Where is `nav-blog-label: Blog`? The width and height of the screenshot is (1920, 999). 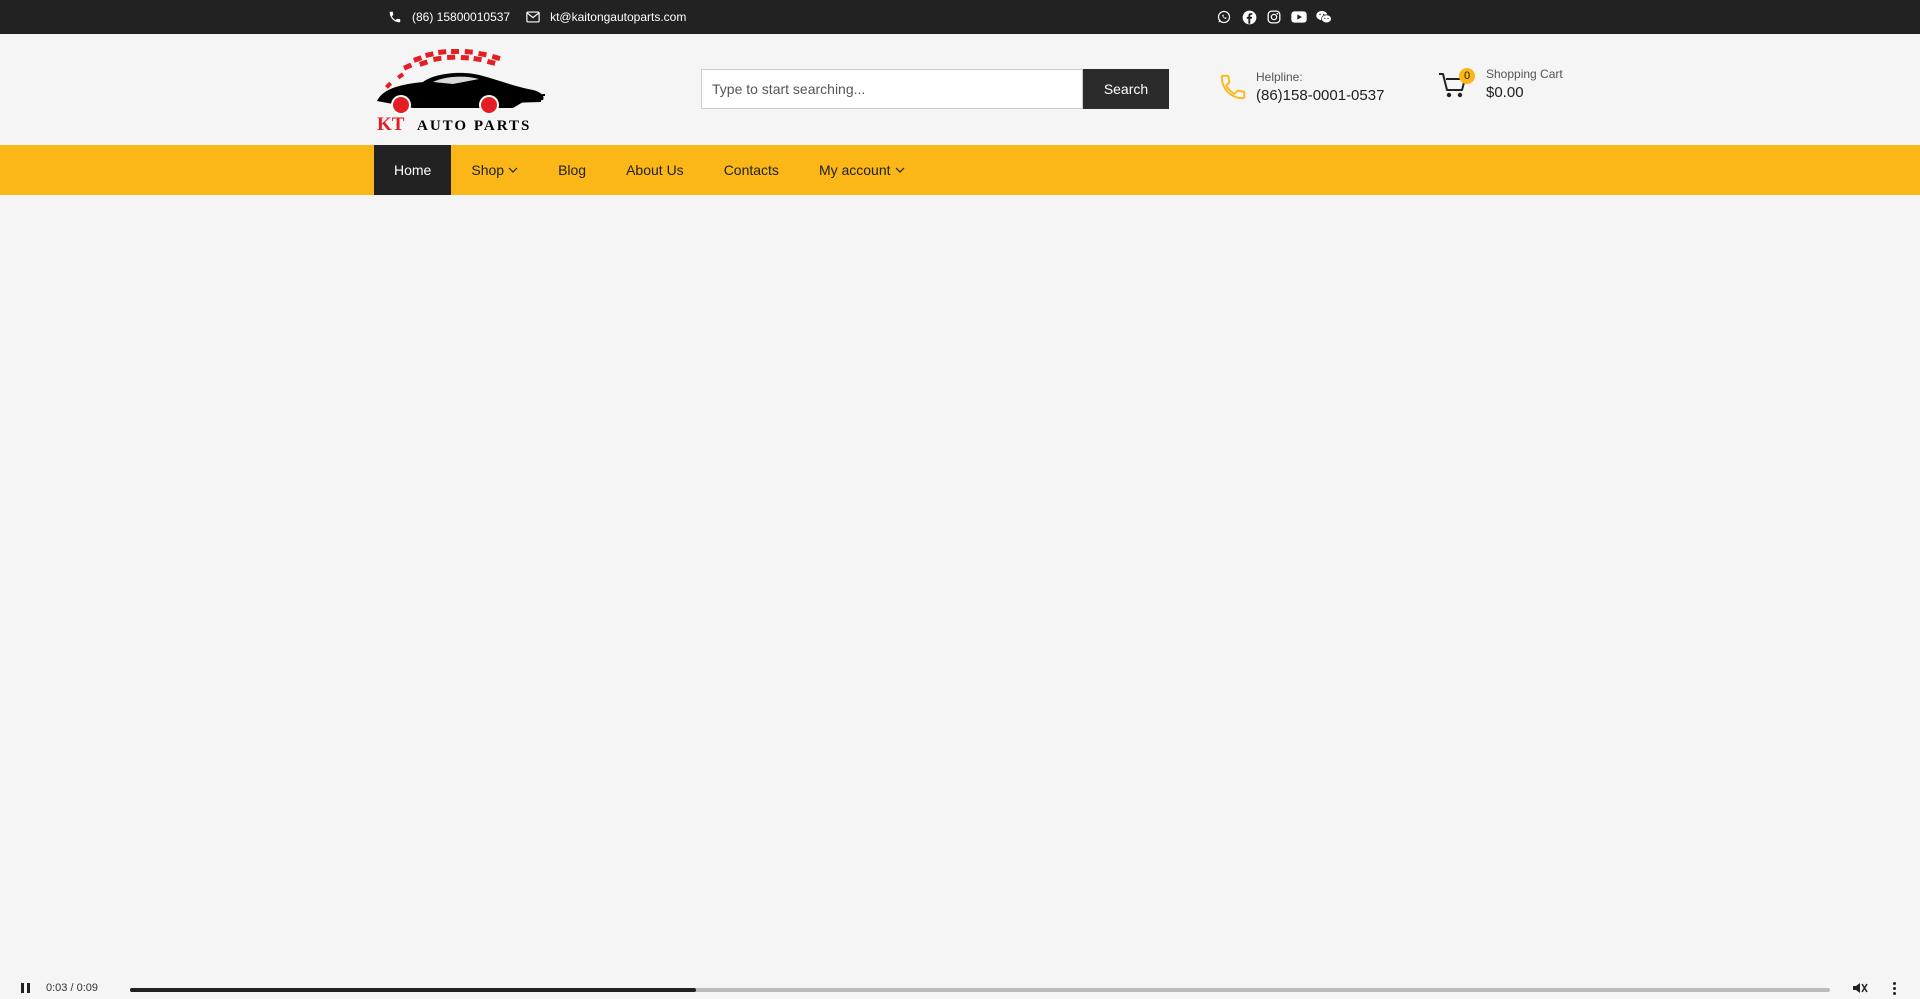 nav-blog-label: Blog is located at coordinates (572, 170).